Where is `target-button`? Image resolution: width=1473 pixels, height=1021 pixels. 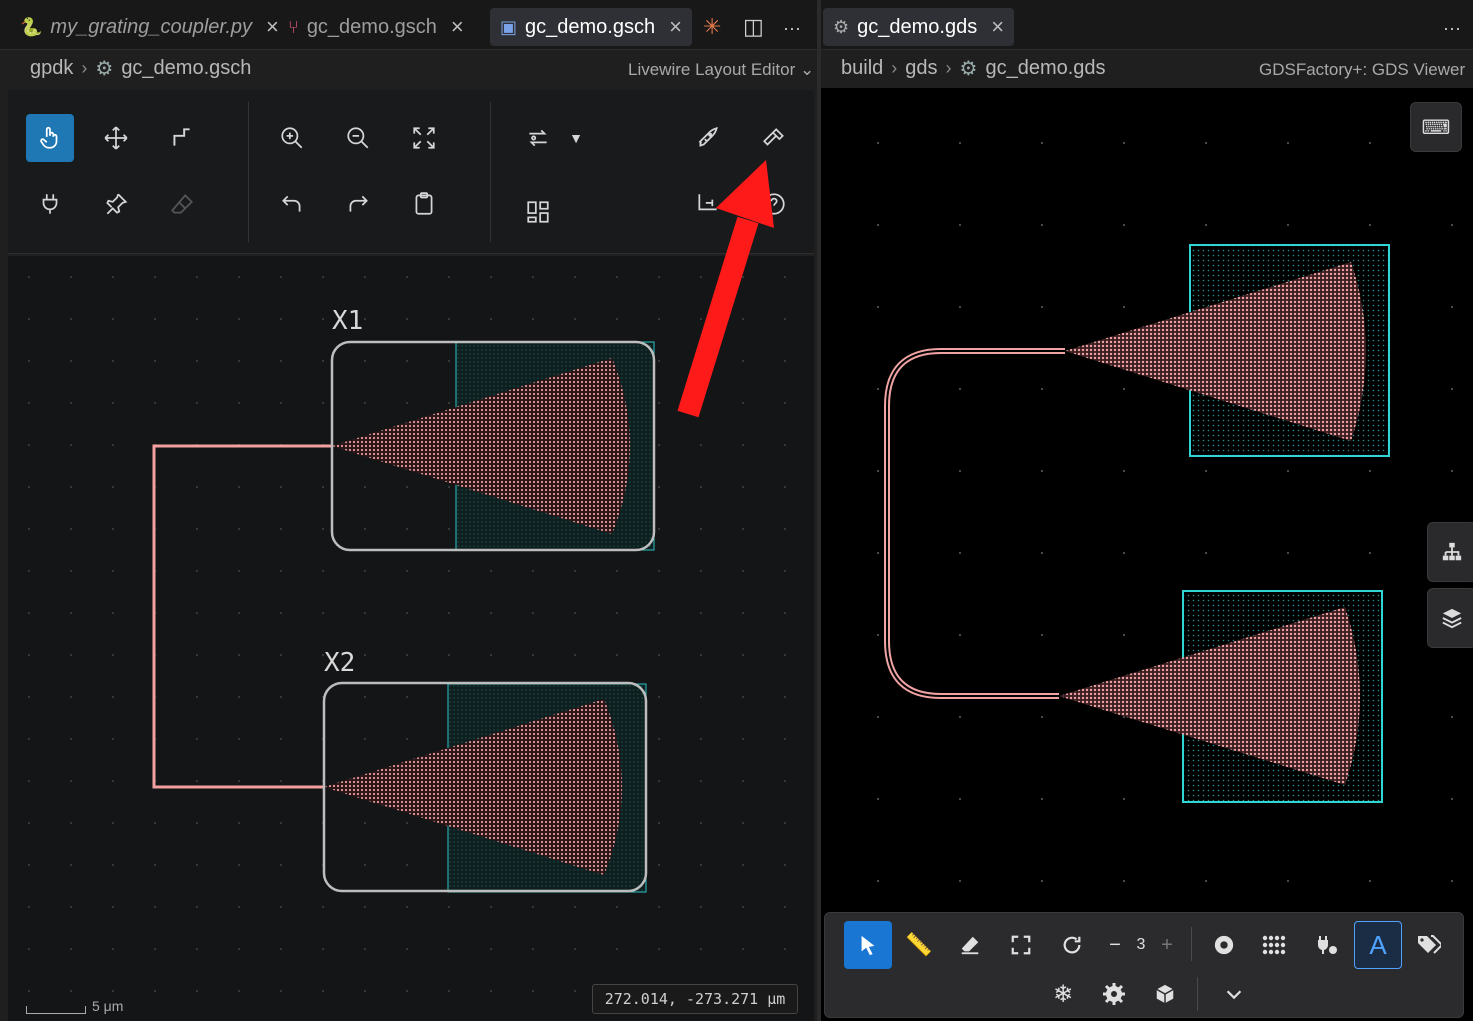 target-button is located at coordinates (1224, 945).